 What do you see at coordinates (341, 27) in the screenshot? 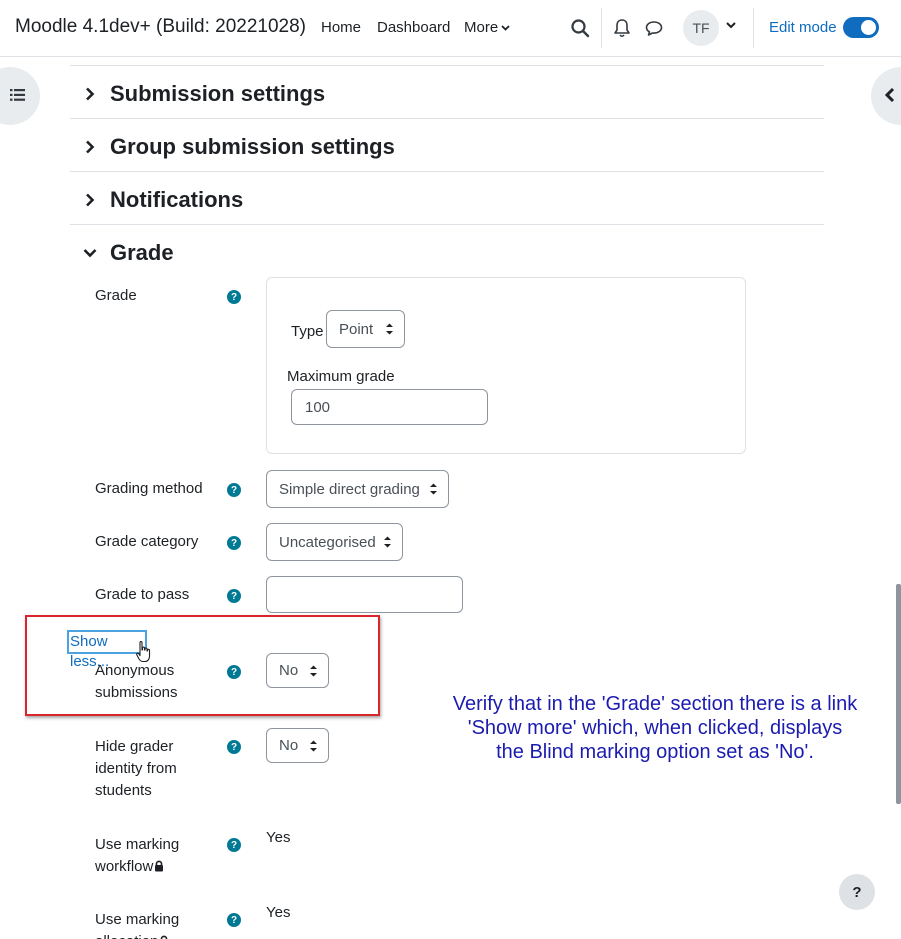
I see `nav-home: Home` at bounding box center [341, 27].